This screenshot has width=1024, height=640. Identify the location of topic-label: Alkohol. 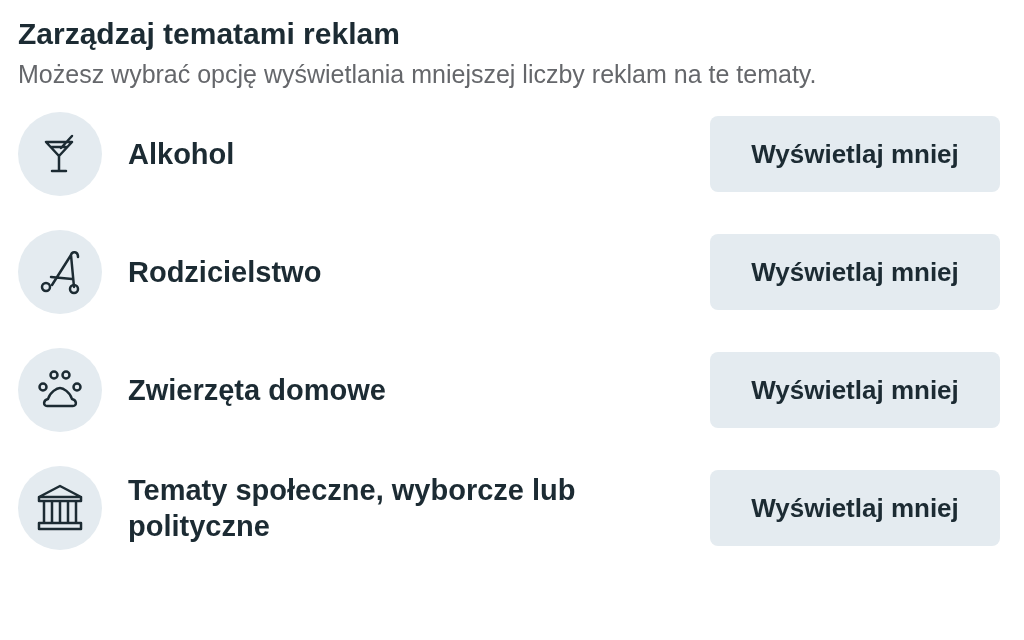
(182, 154).